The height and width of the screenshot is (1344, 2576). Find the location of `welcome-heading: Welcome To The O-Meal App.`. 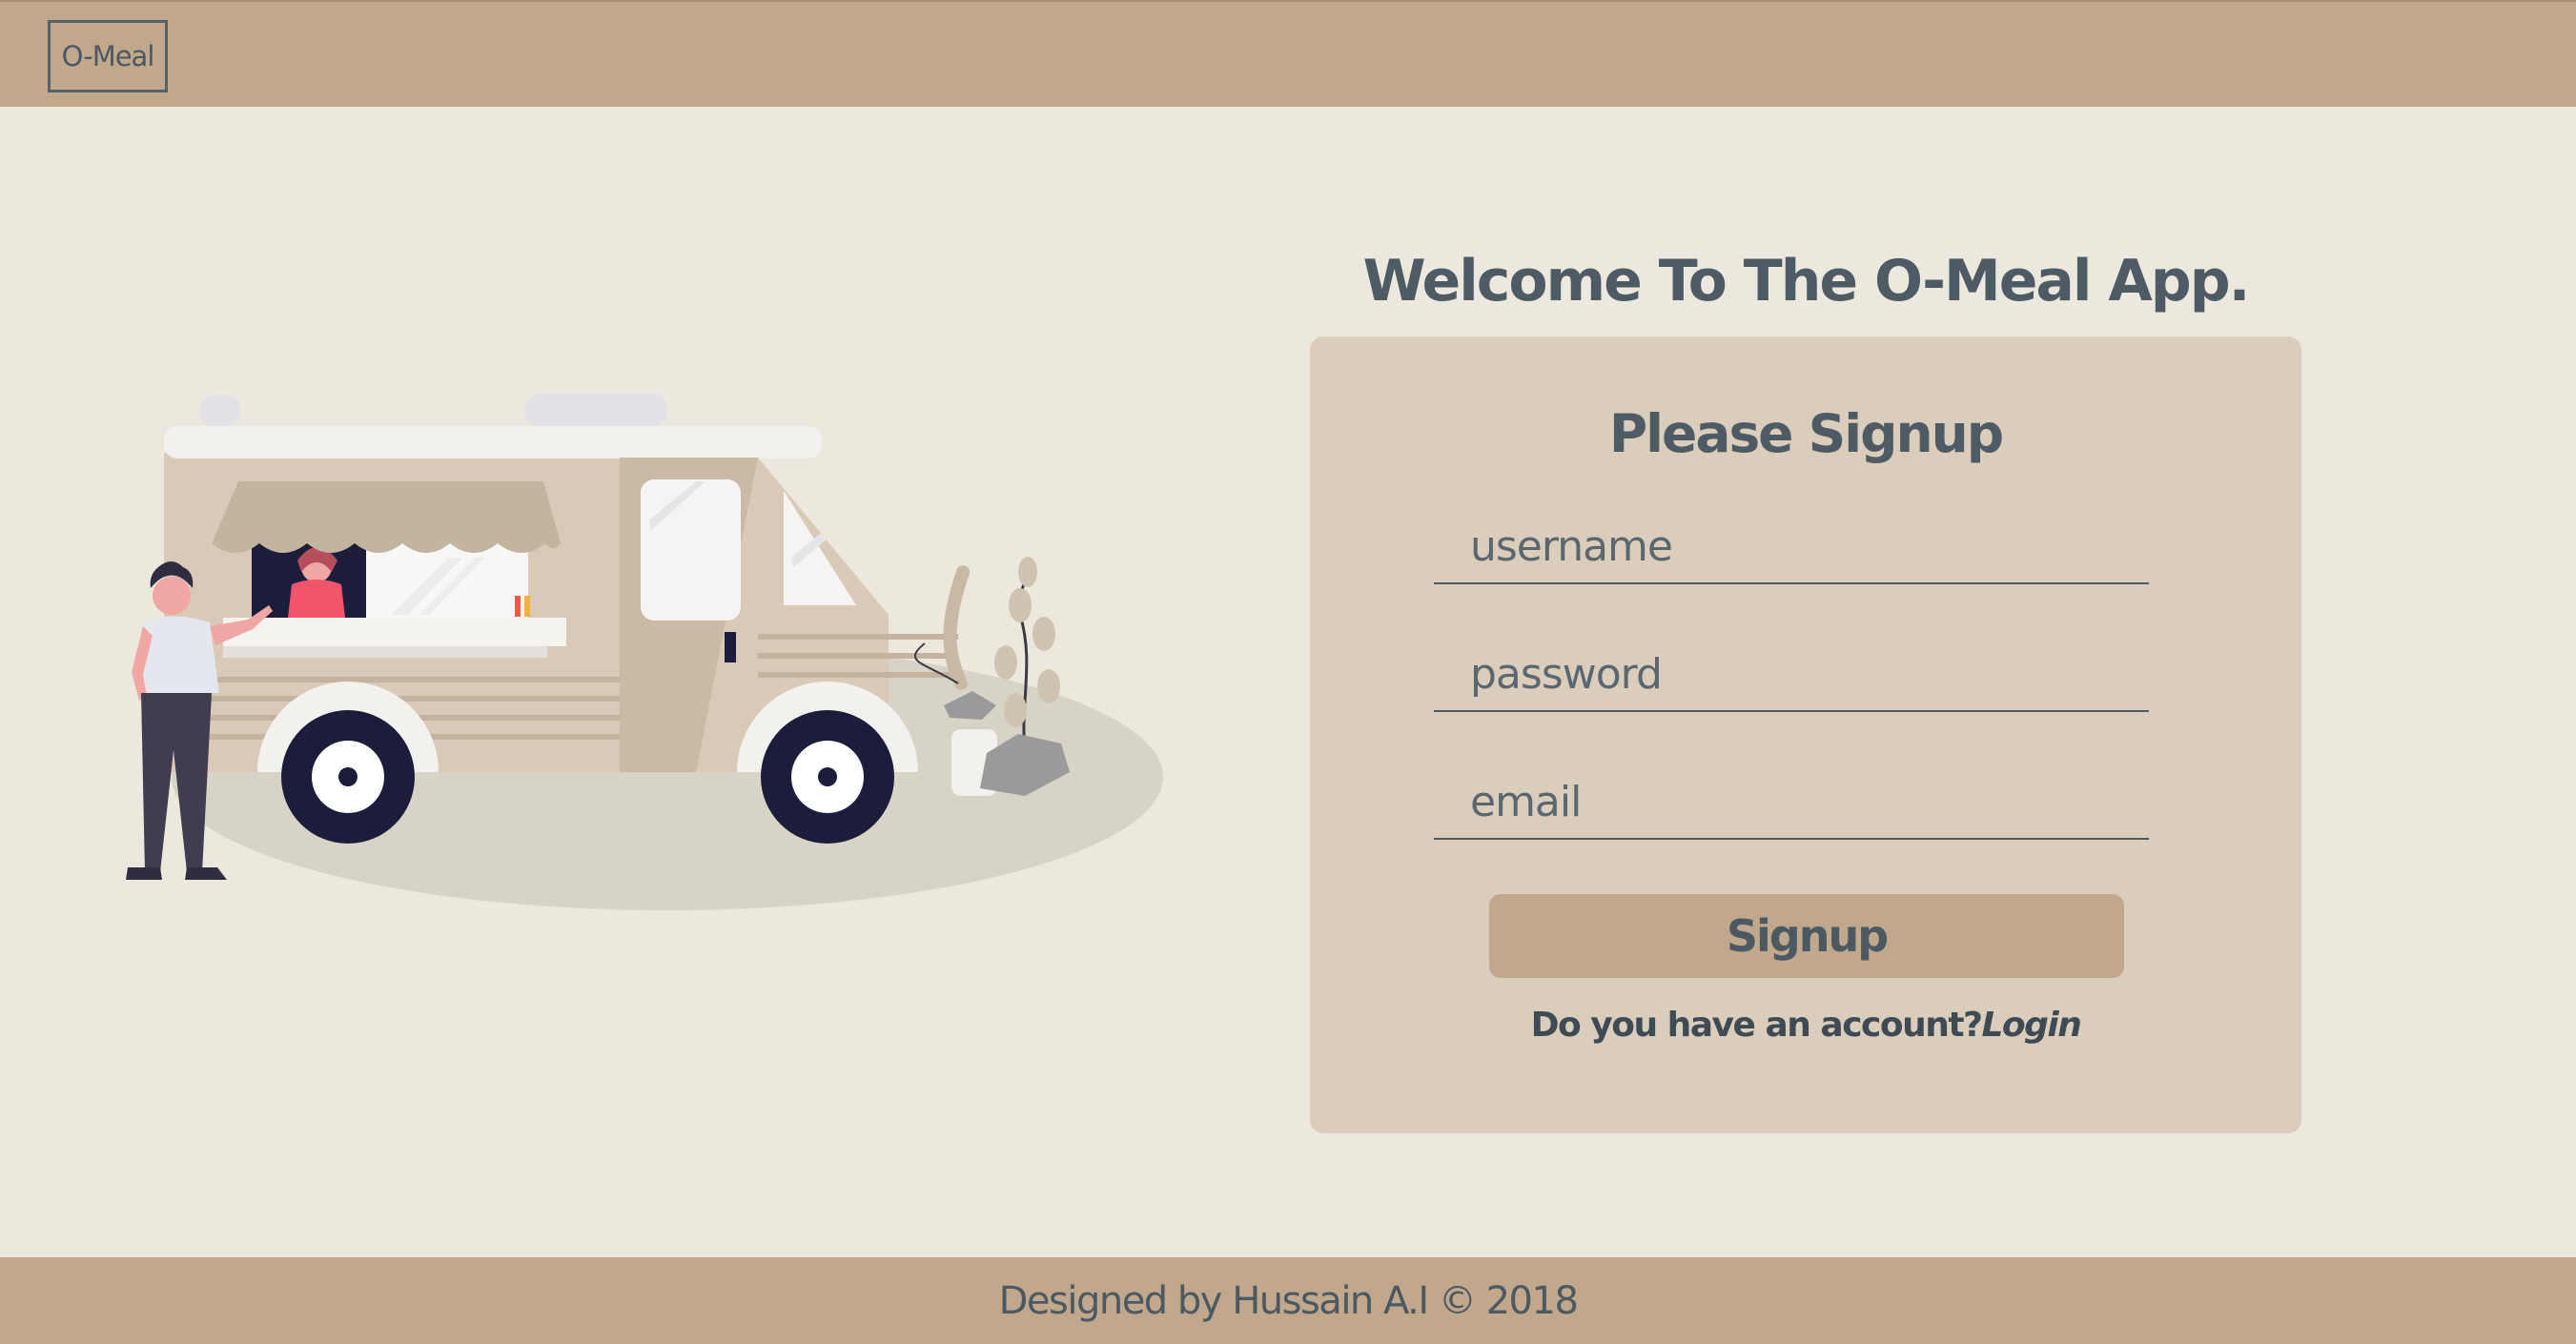

welcome-heading: Welcome To The O-Meal App. is located at coordinates (1806, 282).